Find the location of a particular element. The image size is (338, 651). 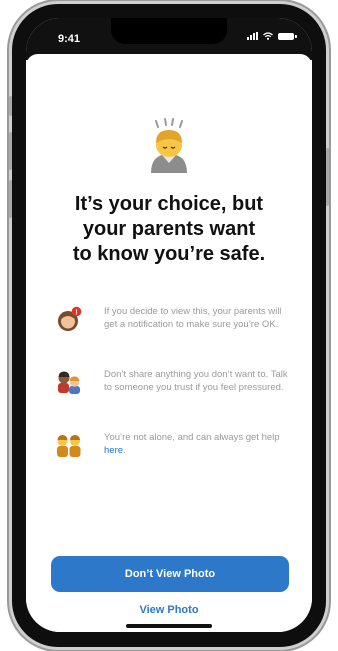

mute-switch is located at coordinates (10, 106).